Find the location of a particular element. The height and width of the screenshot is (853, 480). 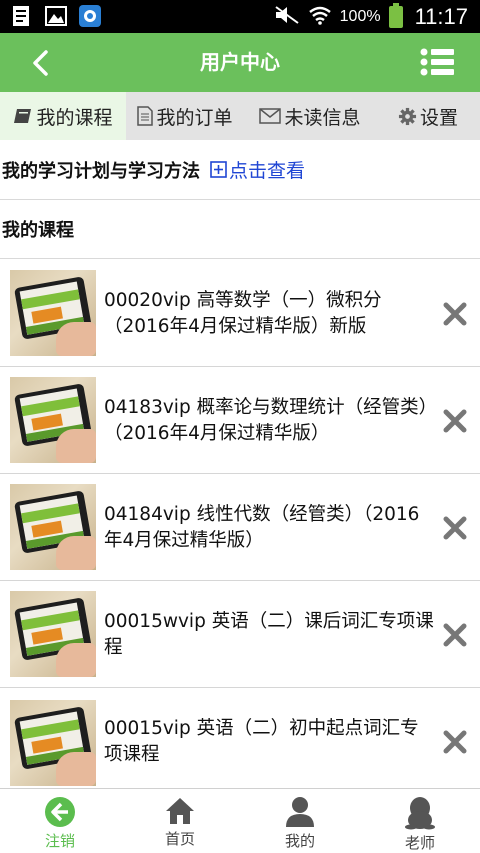

gear-icon is located at coordinates (407, 116).